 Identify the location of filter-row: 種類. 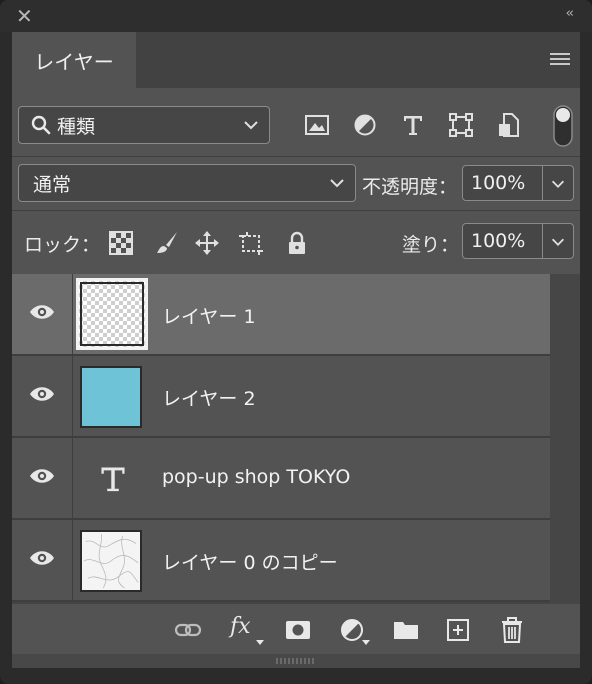
(296, 122).